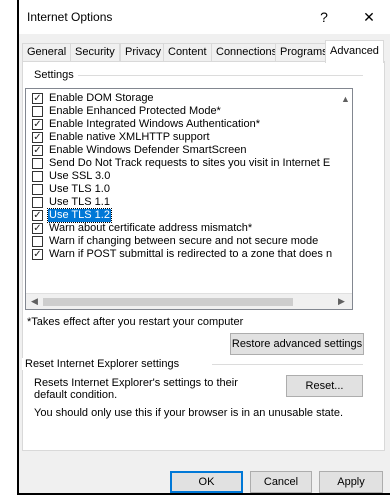  I want to click on title-bar: Internet Options ? ✕, so click(204, 17).